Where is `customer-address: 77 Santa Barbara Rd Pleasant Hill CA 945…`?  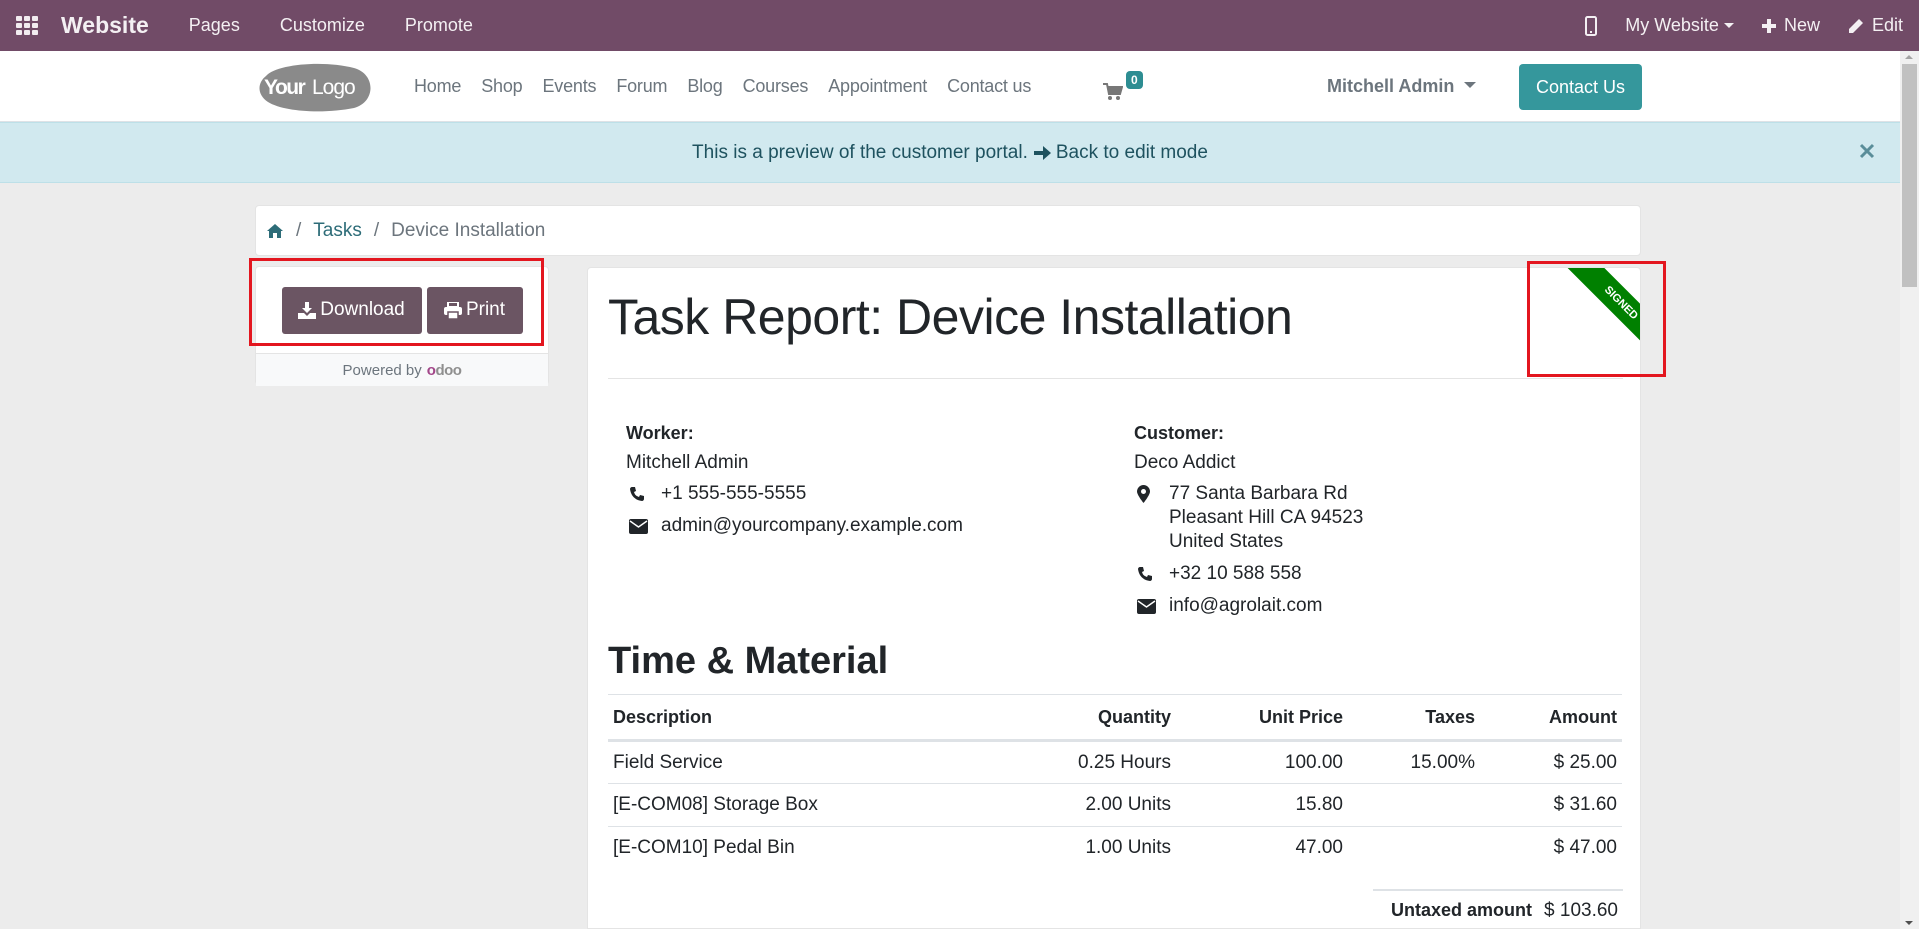 customer-address: 77 Santa Barbara Rd Pleasant Hill CA 945… is located at coordinates (1266, 518).